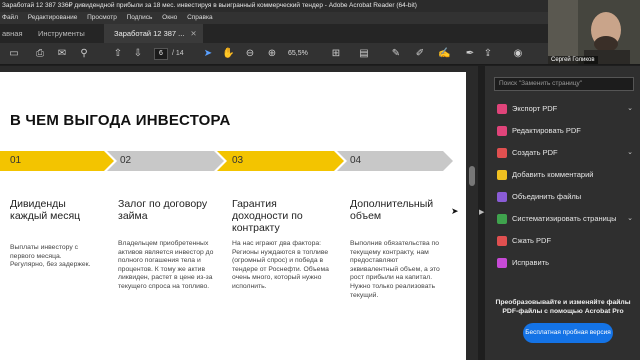 The image size is (640, 360). Describe the element at coordinates (53, 17) in the screenshot. I see `menu-edit: Редактирование` at that location.